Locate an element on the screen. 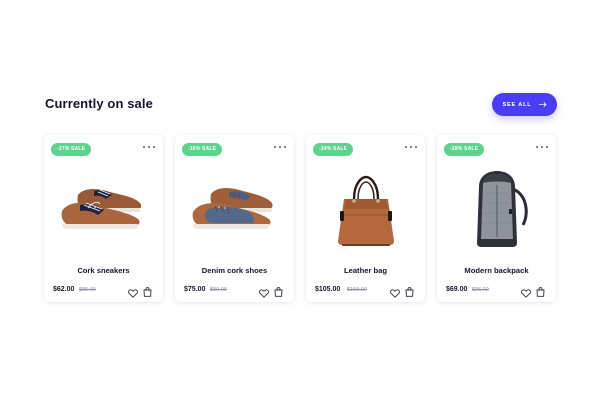 This screenshot has width=600, height=400. product-name: Cork sneakers is located at coordinates (103, 270).